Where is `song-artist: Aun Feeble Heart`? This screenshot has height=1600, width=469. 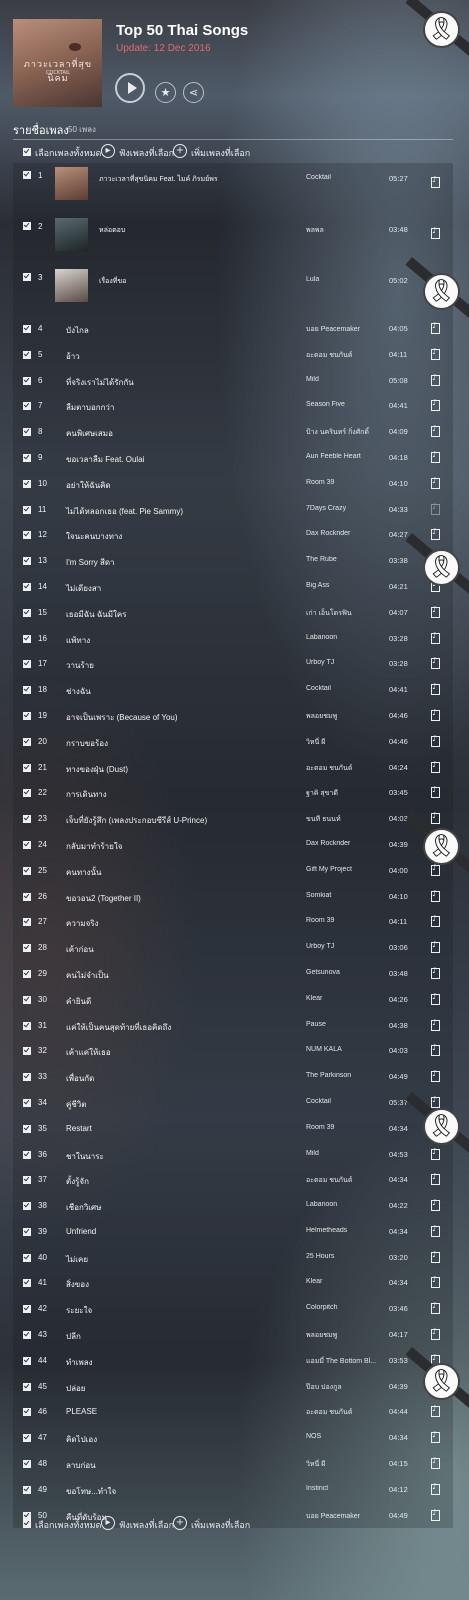
song-artist: Aun Feeble Heart is located at coordinates (351, 456).